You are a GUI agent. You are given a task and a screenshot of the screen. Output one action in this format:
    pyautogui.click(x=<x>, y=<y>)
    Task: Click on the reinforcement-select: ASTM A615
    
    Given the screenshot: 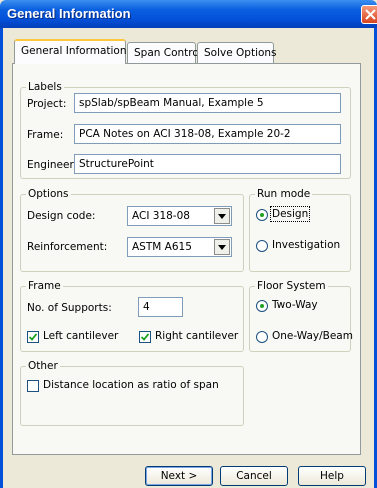 What is the action you would take?
    pyautogui.click(x=179, y=247)
    